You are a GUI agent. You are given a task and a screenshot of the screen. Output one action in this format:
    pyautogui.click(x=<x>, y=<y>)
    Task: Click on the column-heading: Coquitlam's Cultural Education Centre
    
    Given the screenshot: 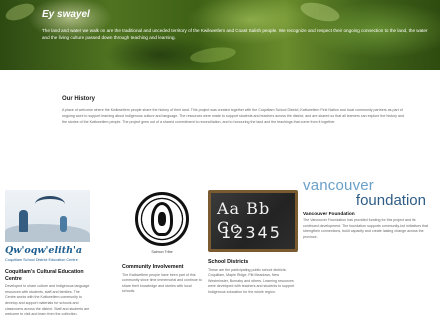 What is the action you would take?
    pyautogui.click(x=47, y=275)
    